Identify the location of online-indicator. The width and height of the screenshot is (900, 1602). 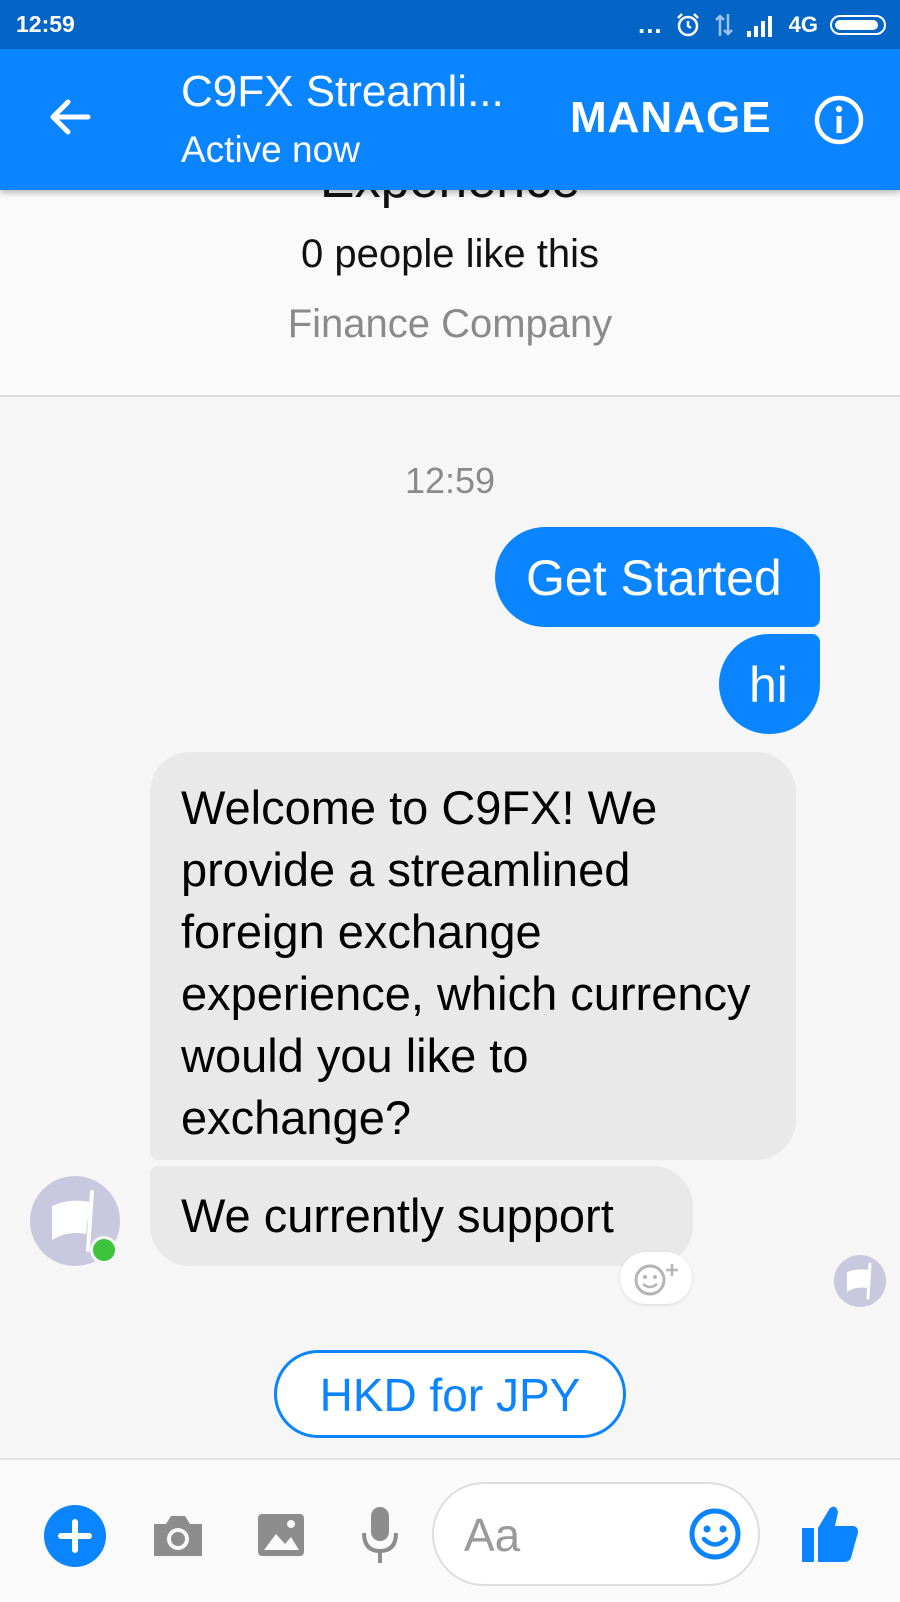
(104, 1250).